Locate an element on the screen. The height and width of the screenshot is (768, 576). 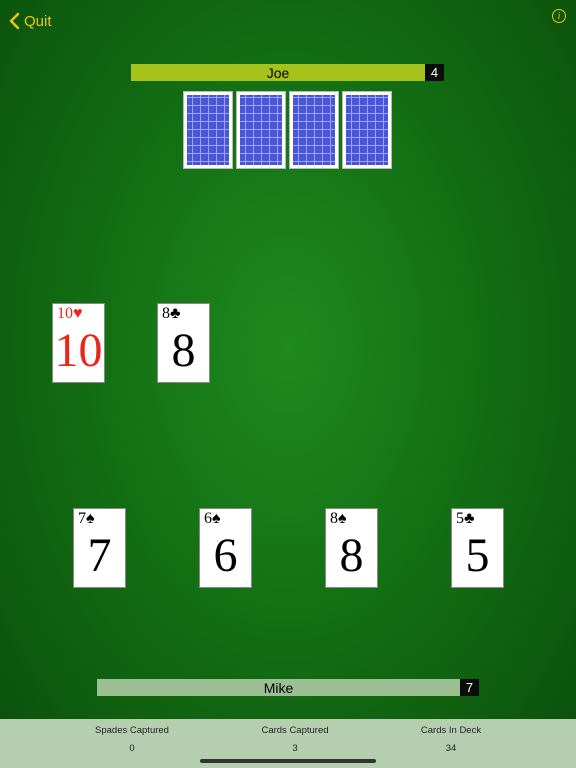
chevron-left-icon is located at coordinates (14, 21).